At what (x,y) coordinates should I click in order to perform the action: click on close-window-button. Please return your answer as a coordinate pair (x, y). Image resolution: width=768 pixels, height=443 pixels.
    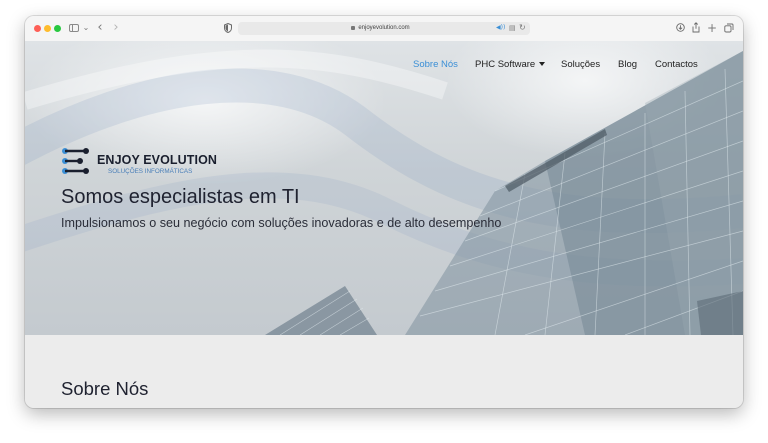
    Looking at the image, I should click on (37, 28).